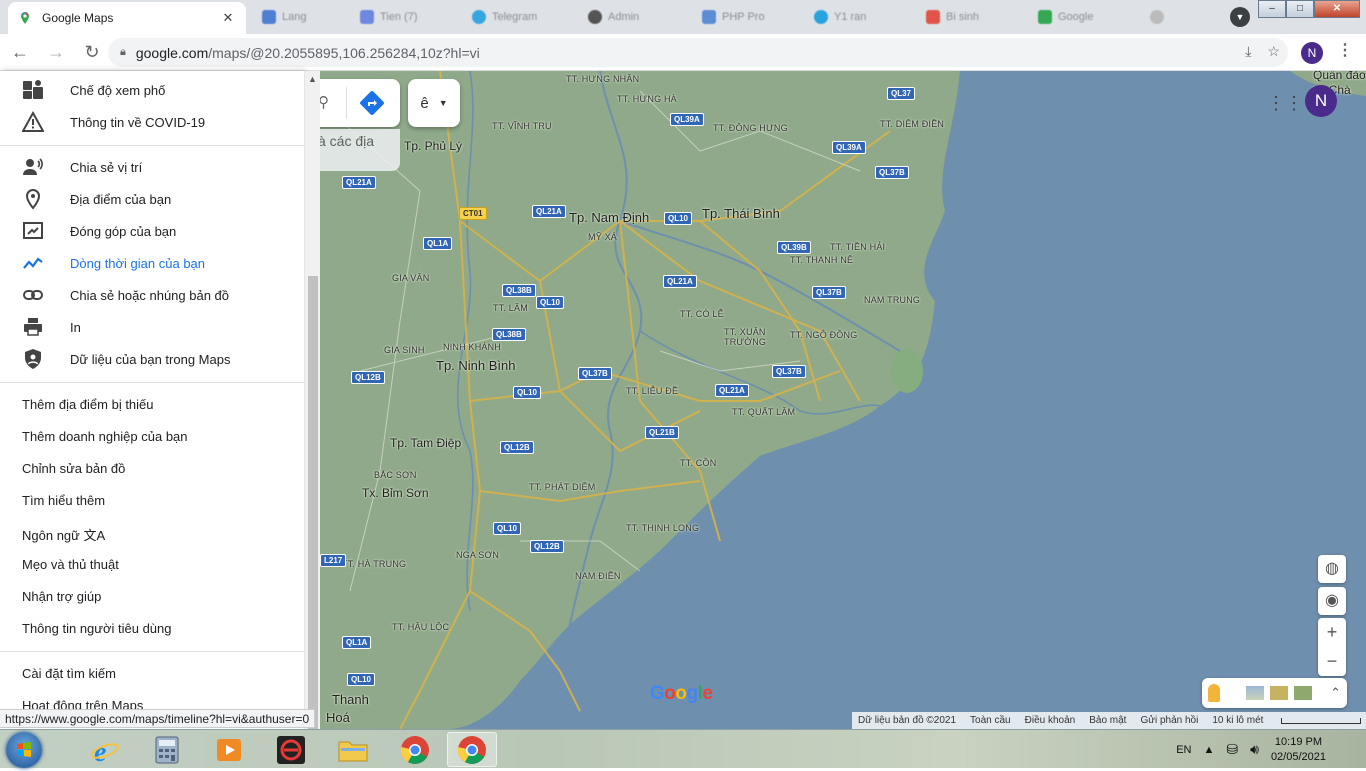 This screenshot has height=771, width=1366. What do you see at coordinates (504, 17) in the screenshot?
I see `background-tab: Telegram` at bounding box center [504, 17].